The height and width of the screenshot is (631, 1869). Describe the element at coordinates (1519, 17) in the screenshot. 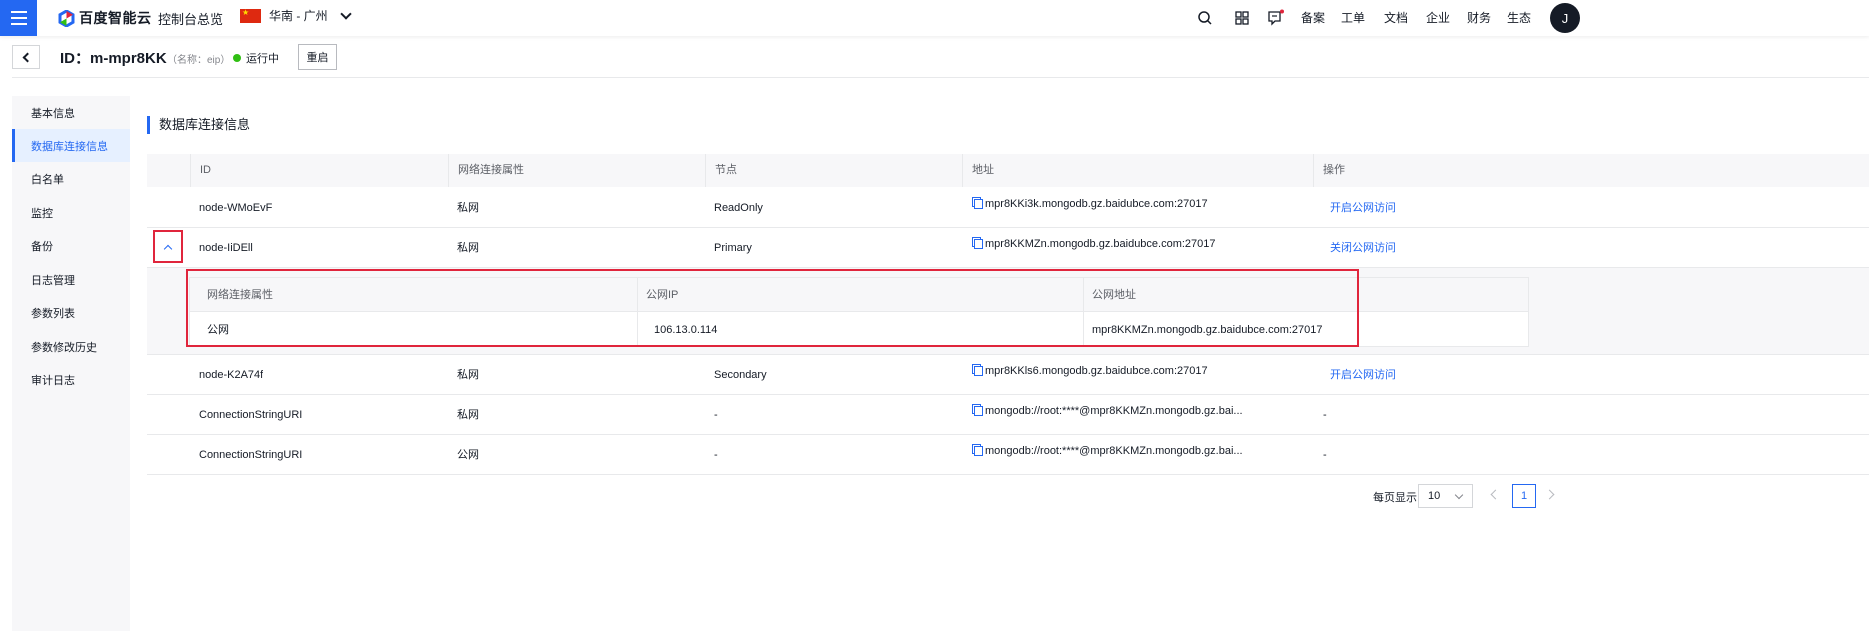

I see `nav-ecosystem: 生态` at that location.